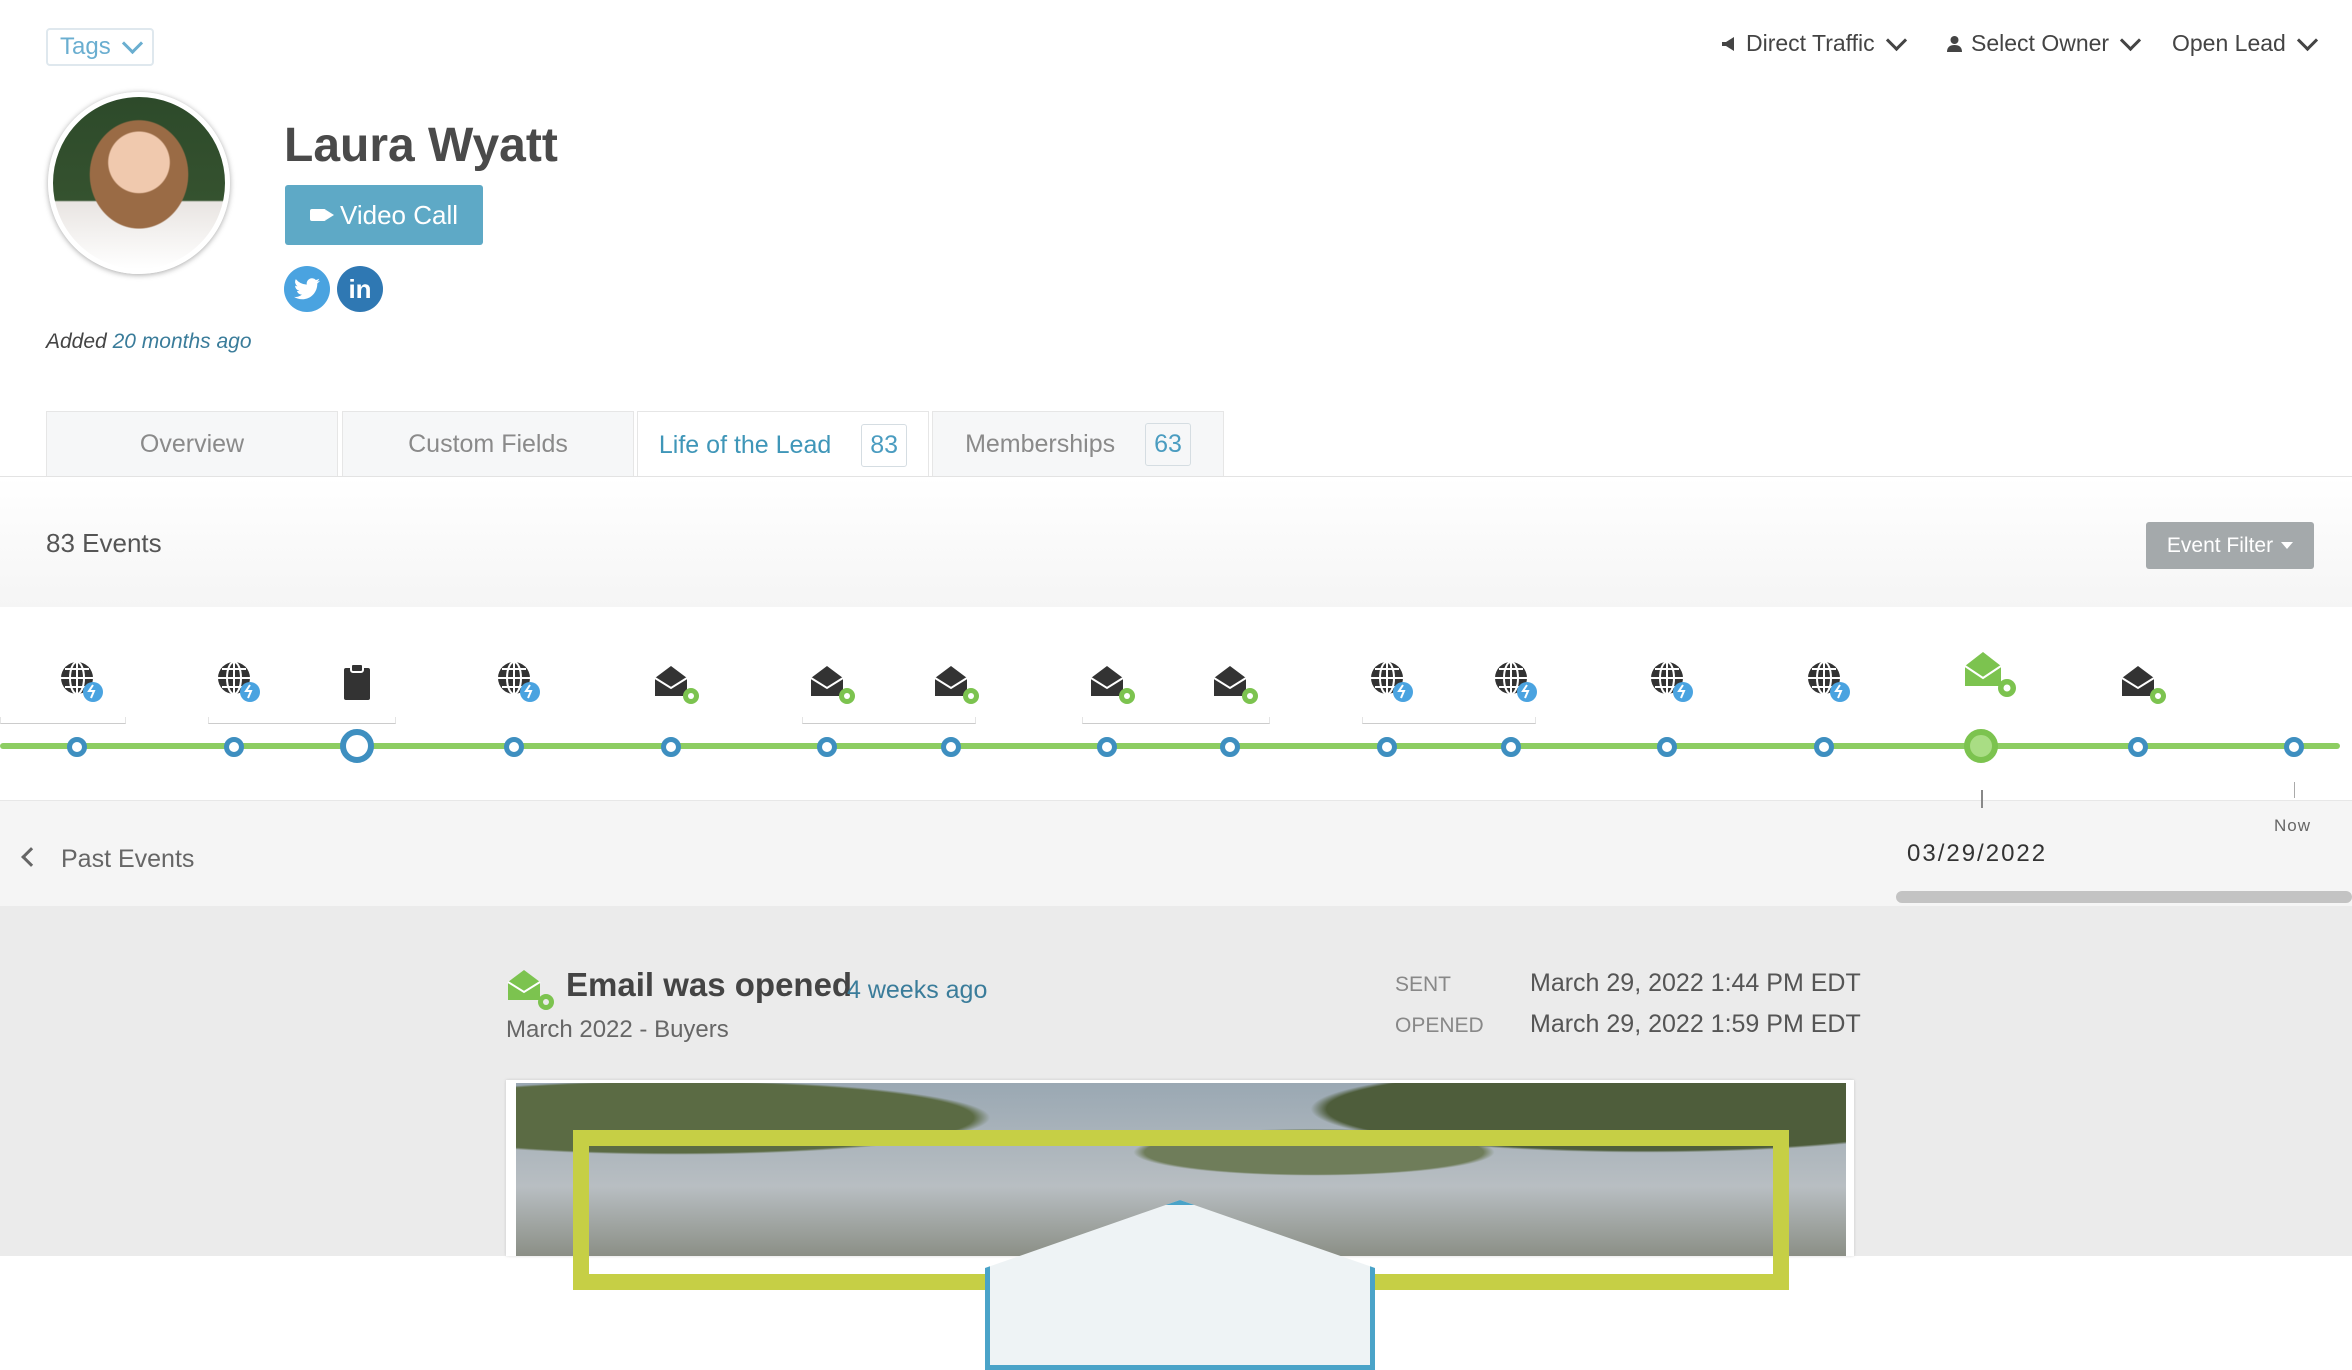 Image resolution: width=2352 pixels, height=1370 pixels. Describe the element at coordinates (76, 341) in the screenshot. I see `added-prefix: Added` at that location.